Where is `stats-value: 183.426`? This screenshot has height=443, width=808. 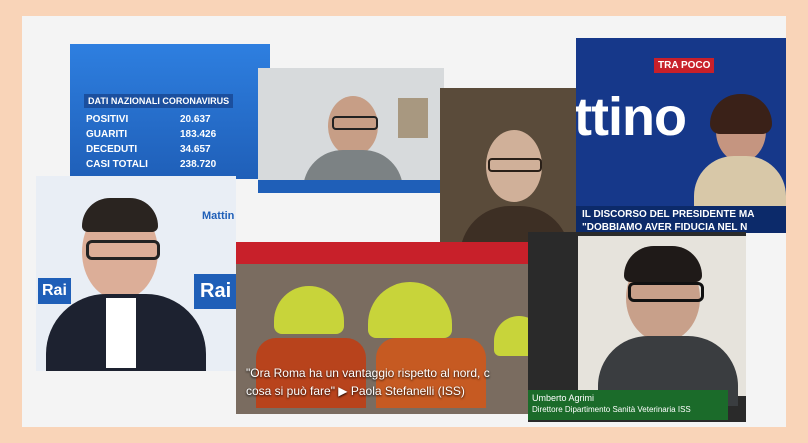 stats-value: 183.426 is located at coordinates (198, 134).